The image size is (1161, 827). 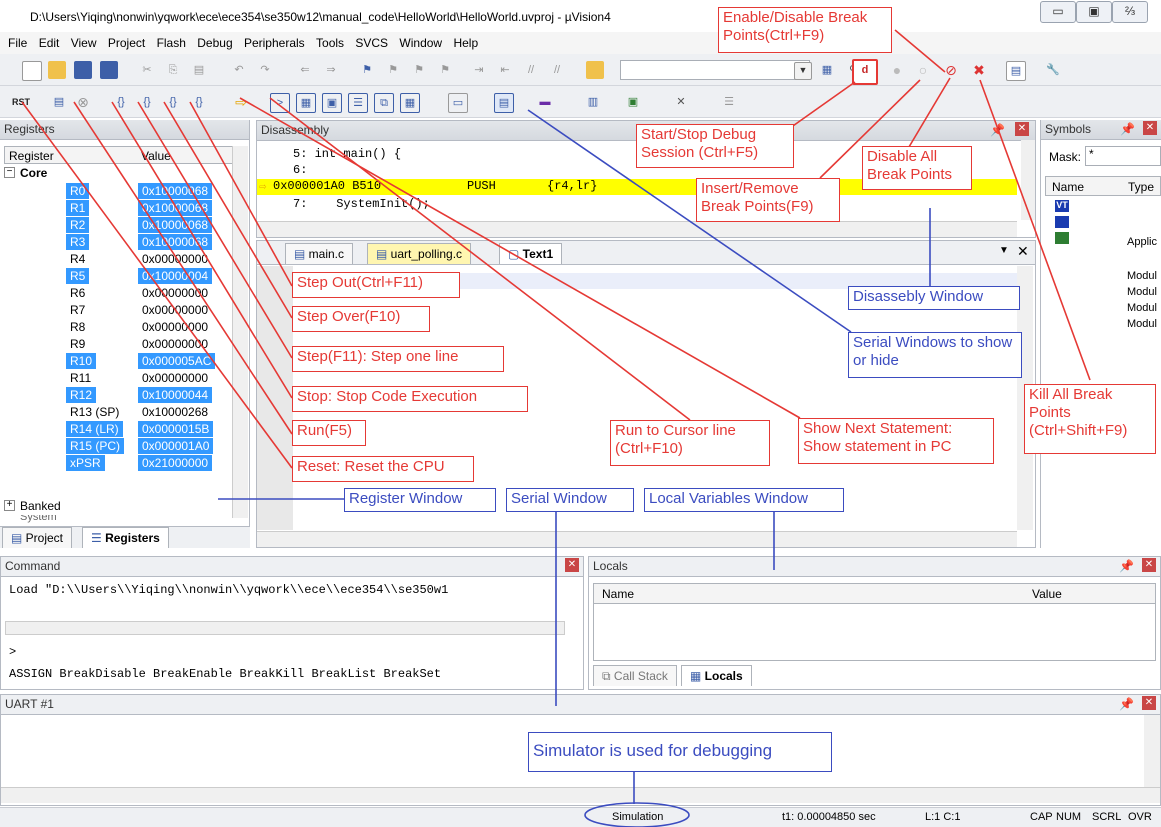 What do you see at coordinates (37, 537) in the screenshot?
I see `tab-project: ▤ Project` at bounding box center [37, 537].